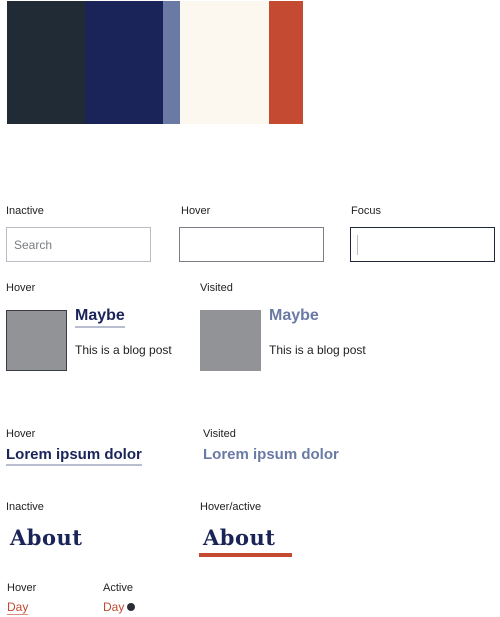 The height and width of the screenshot is (617, 500). What do you see at coordinates (113, 607) in the screenshot?
I see `day-toggle-active: Day` at bounding box center [113, 607].